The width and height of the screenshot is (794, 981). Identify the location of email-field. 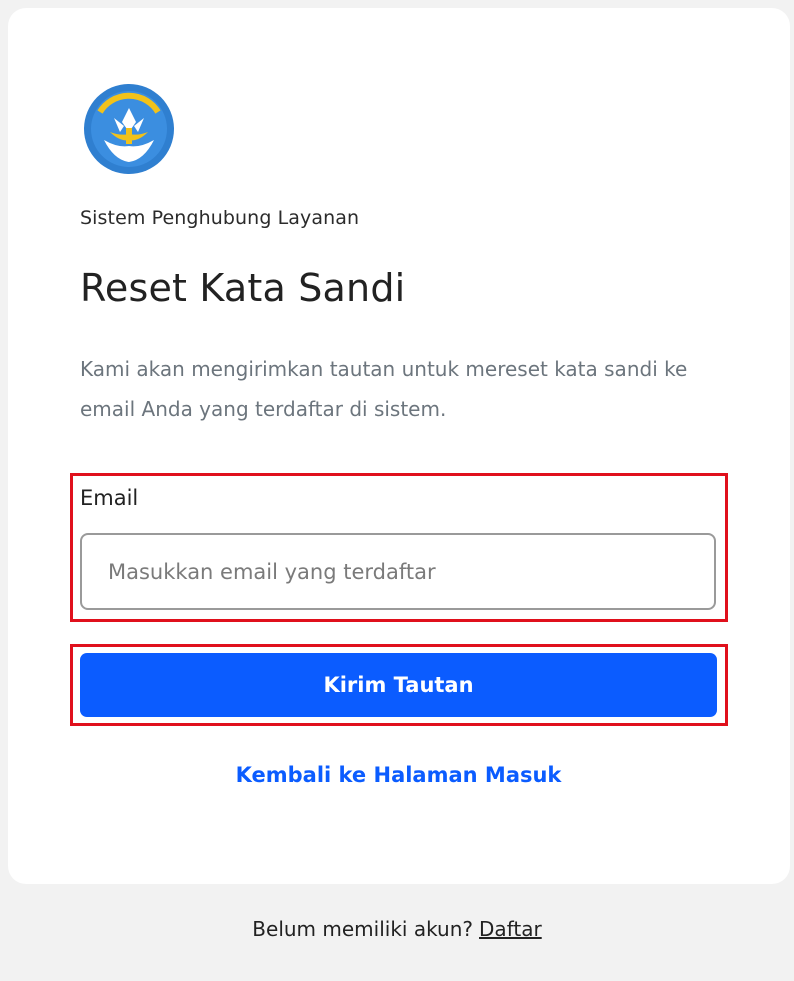
(398, 571).